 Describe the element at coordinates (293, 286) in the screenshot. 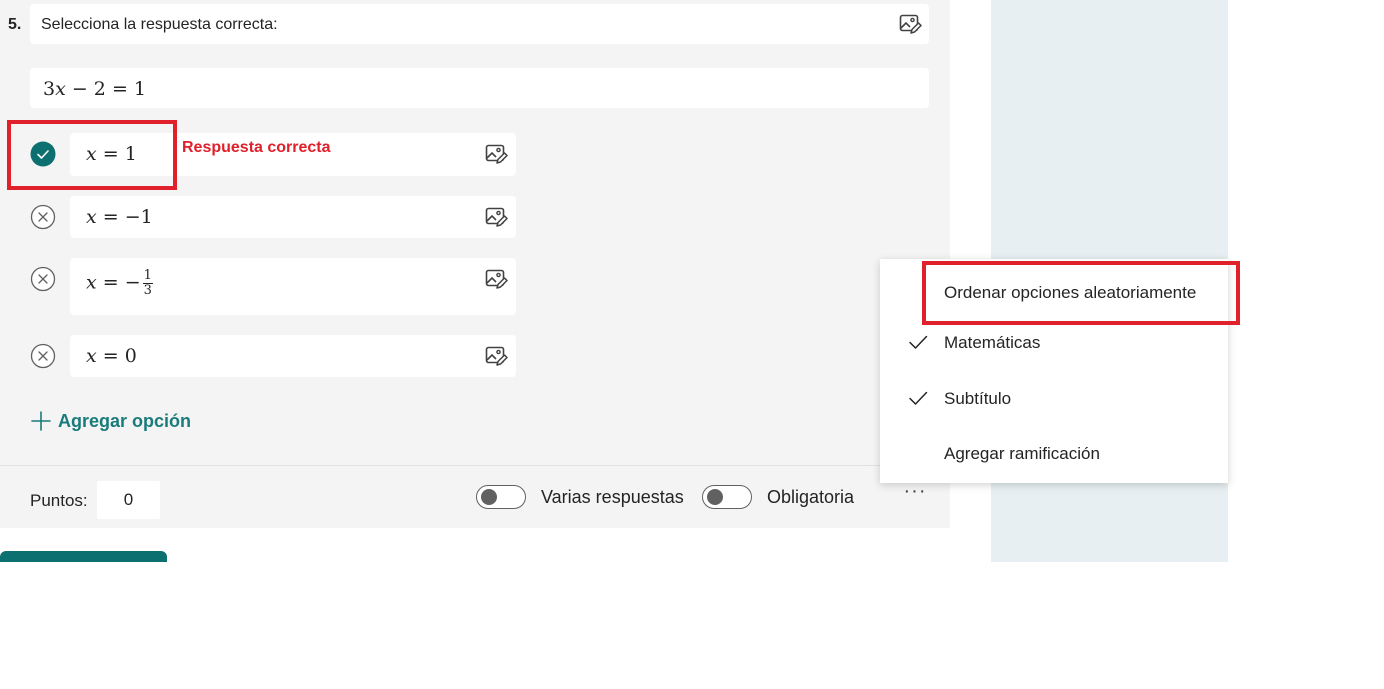

I see `option-field-3: x = −1 3` at that location.